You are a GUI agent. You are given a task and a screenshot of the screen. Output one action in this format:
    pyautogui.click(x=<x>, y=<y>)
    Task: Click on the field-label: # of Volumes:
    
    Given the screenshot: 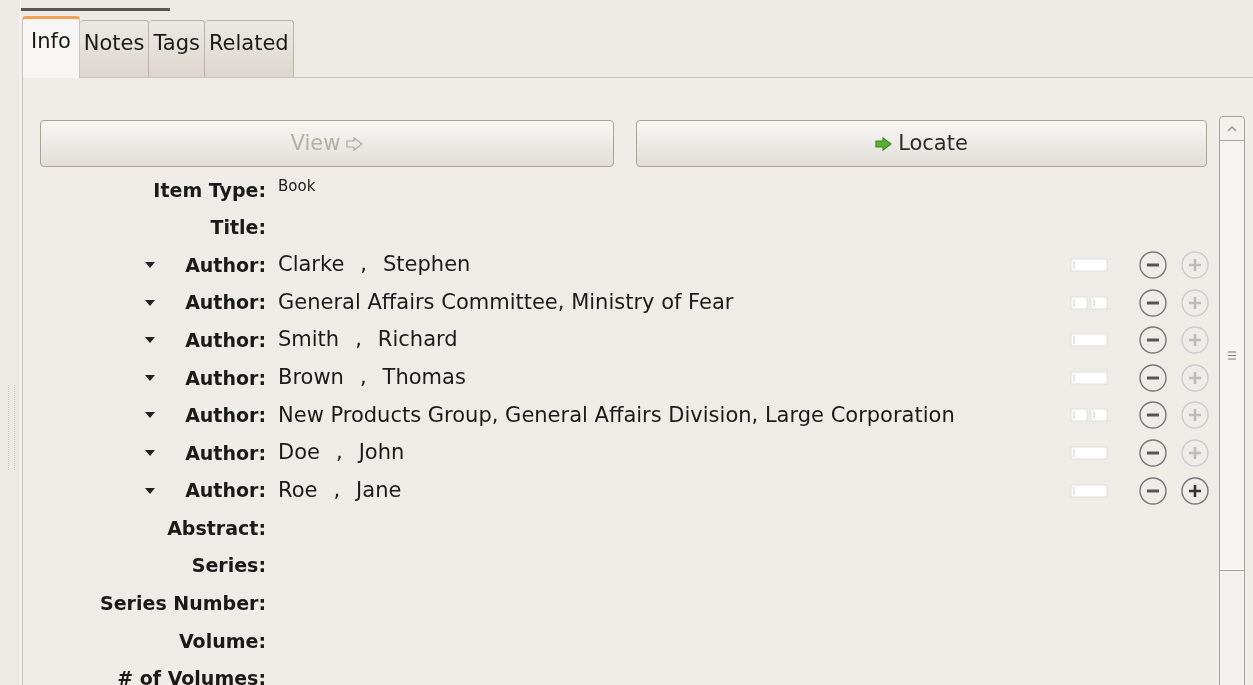 What is the action you would take?
    pyautogui.click(x=191, y=675)
    